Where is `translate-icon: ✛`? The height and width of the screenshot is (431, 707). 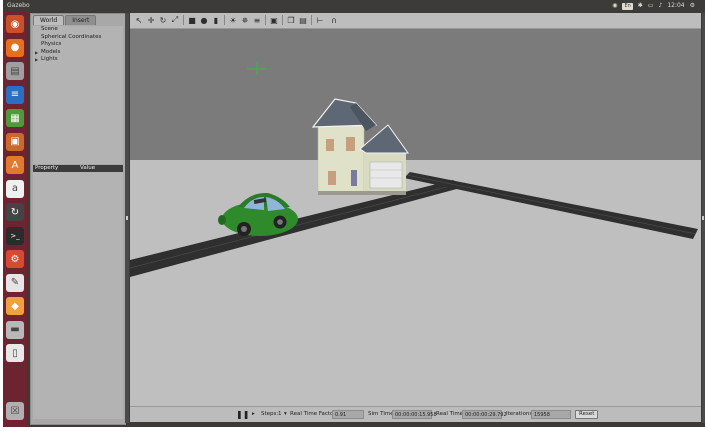 translate-icon: ✛ is located at coordinates (151, 20).